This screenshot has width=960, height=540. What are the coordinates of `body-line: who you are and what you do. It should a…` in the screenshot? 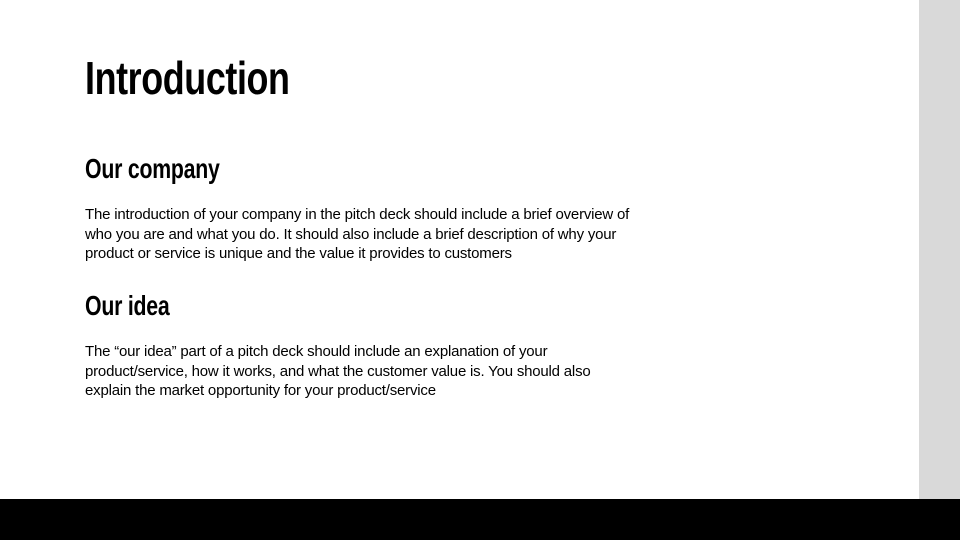 It's located at (351, 234).